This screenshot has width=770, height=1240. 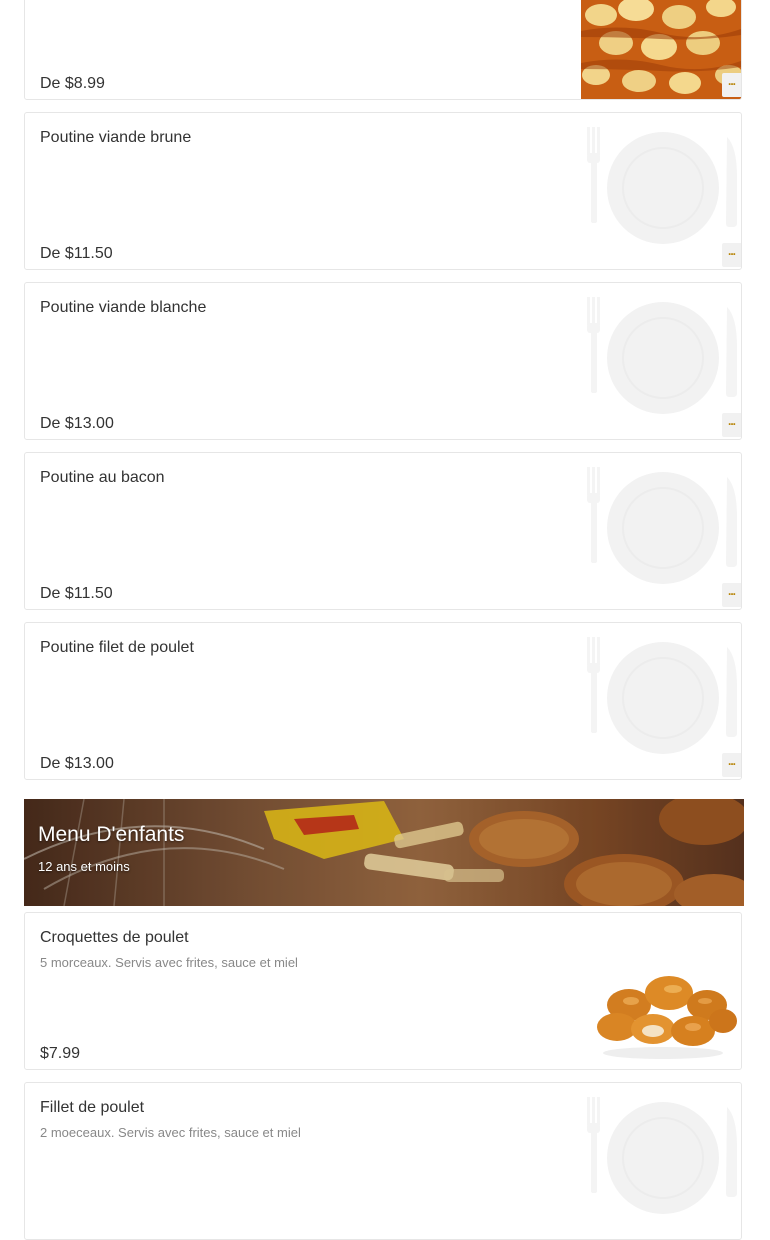 What do you see at coordinates (60, 1053) in the screenshot?
I see `menu-item-price: $7.99` at bounding box center [60, 1053].